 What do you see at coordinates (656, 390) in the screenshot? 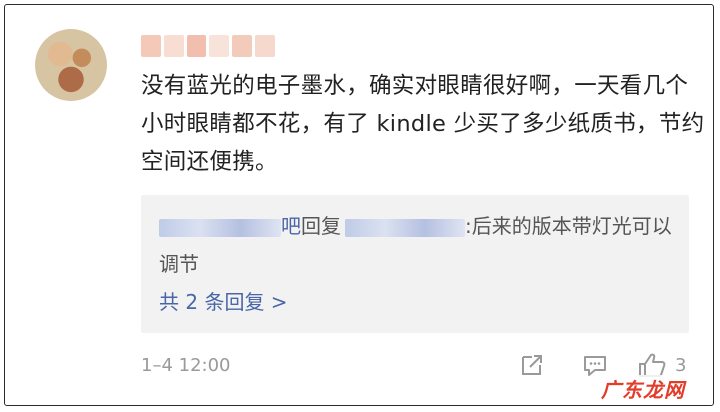
I see `watermark-logo: 广东龙网` at bounding box center [656, 390].